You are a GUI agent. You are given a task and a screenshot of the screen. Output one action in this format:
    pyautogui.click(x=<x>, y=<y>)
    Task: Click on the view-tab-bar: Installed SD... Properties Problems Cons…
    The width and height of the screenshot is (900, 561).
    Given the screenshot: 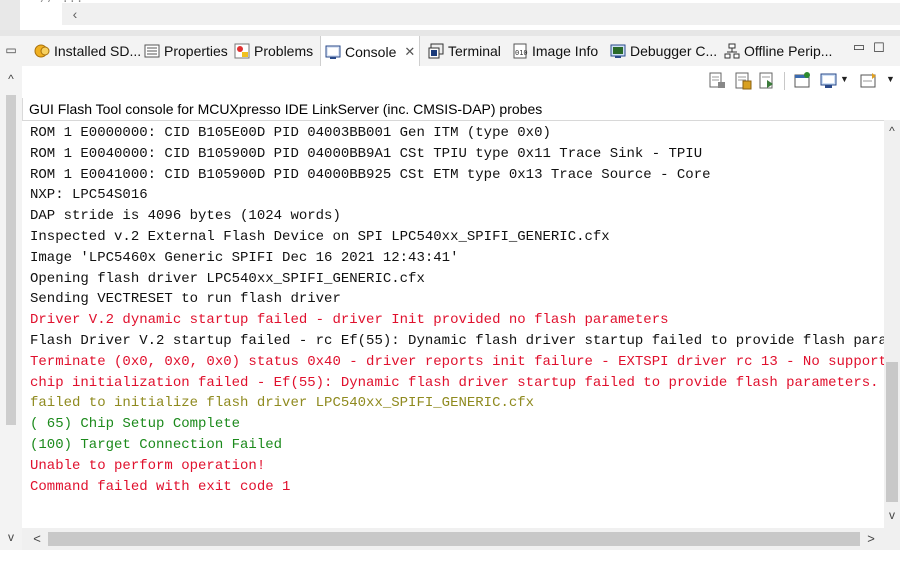 What is the action you would take?
    pyautogui.click(x=461, y=51)
    